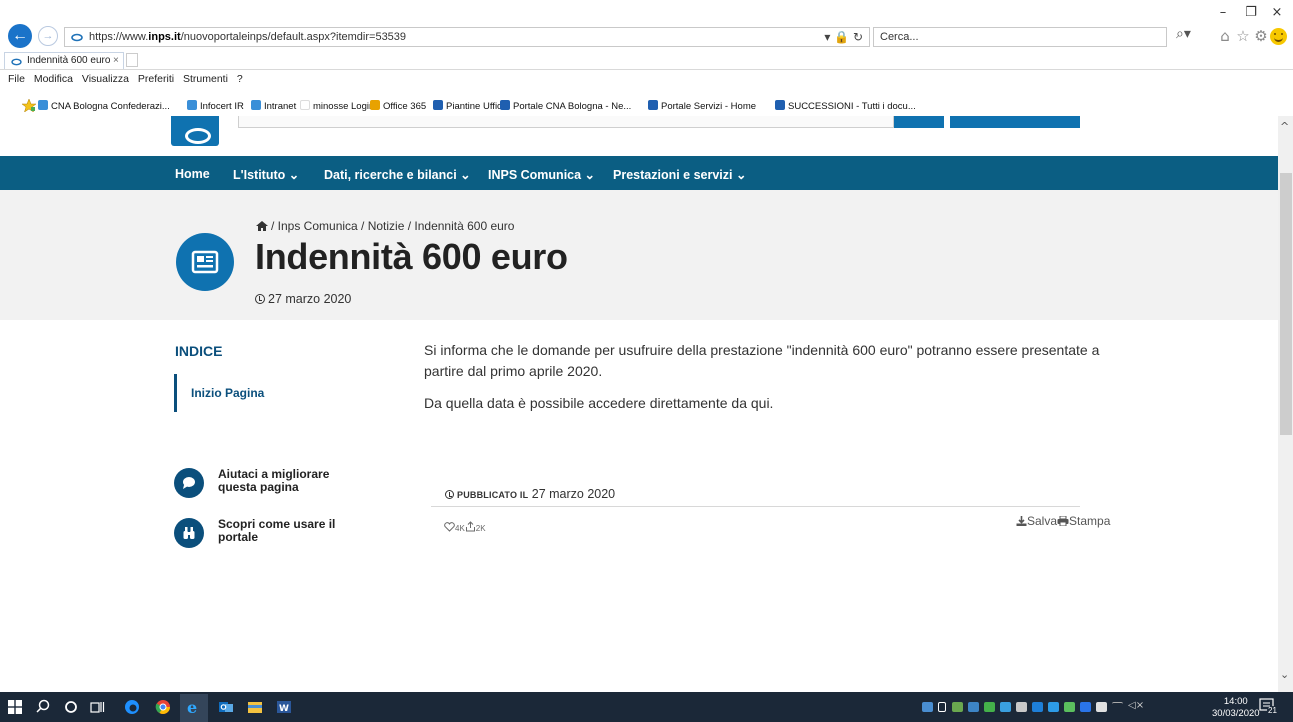  Describe the element at coordinates (156, 79) in the screenshot. I see `menu-preferiti: Preferiti` at that location.